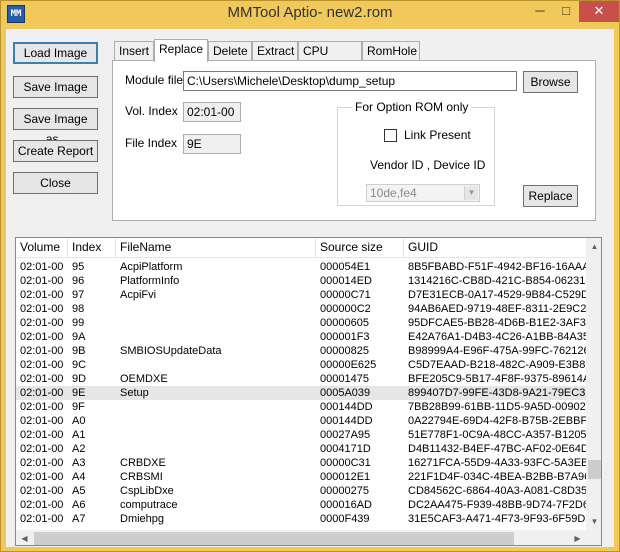 The image size is (620, 552). Describe the element at coordinates (391, 51) in the screenshot. I see `tab-romhole: RomHole` at that location.